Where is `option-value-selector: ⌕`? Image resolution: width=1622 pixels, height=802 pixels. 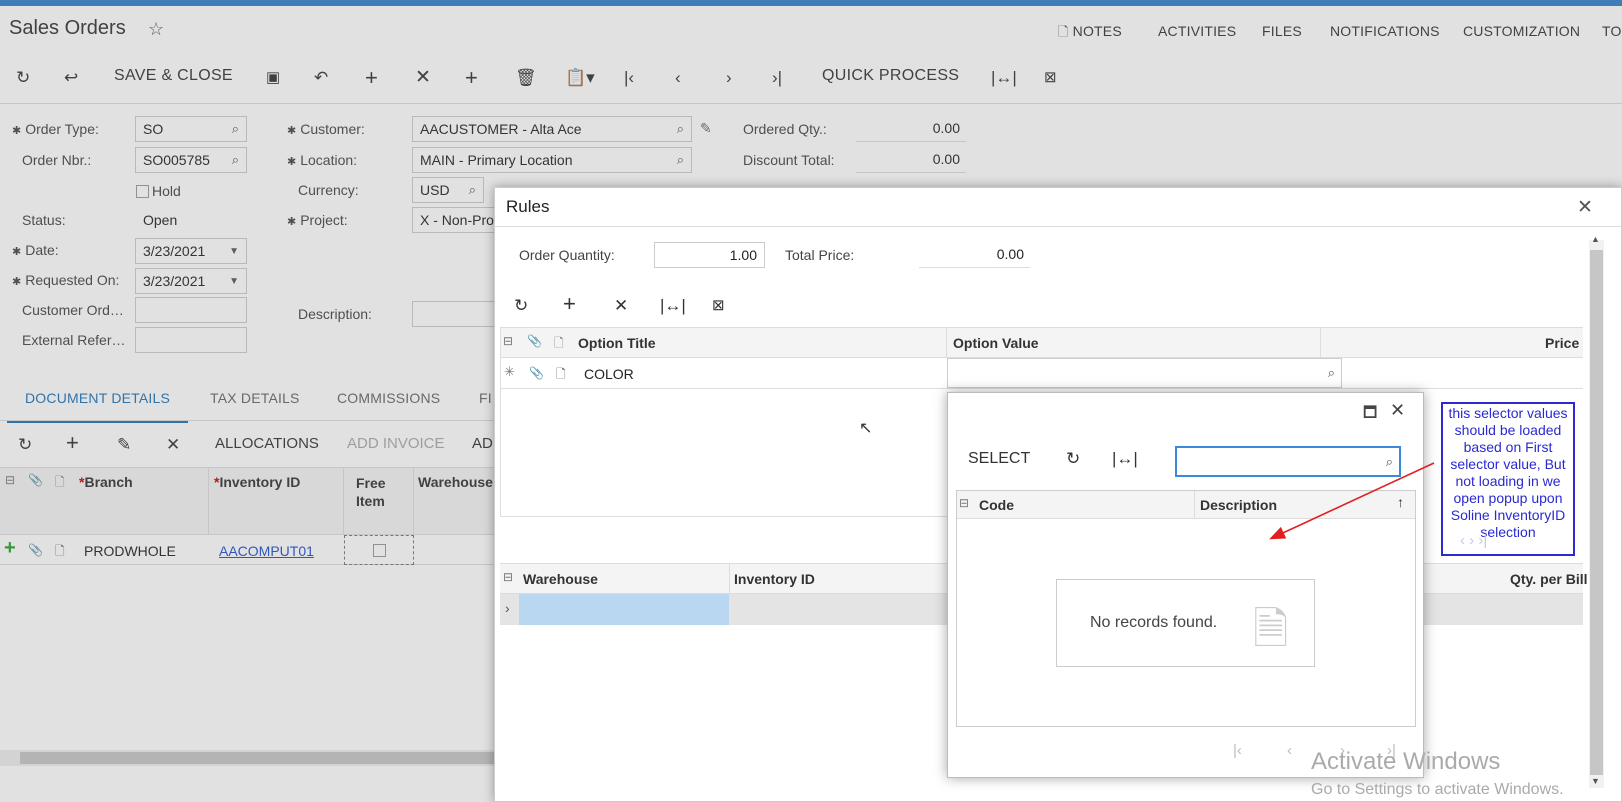 option-value-selector: ⌕ is located at coordinates (1144, 373).